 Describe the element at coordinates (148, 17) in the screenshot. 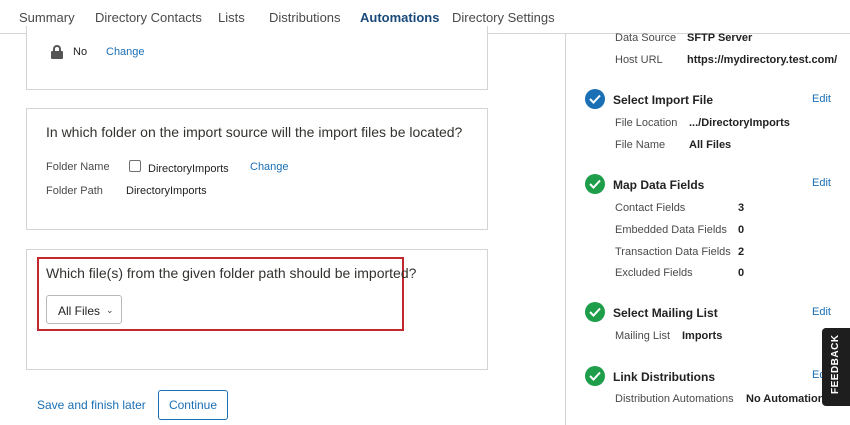

I see `tab-directory-contacts: Directory Contacts` at that location.